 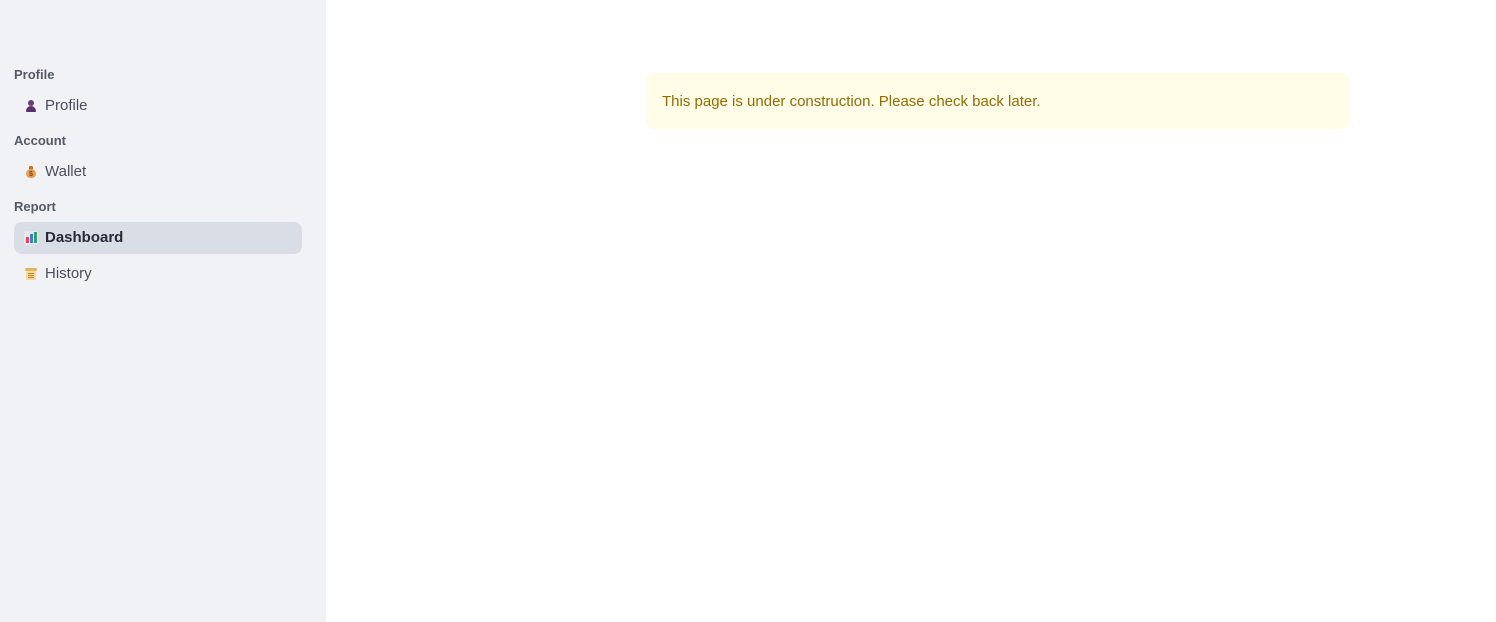 I want to click on sidebar-item-label: Dashboard, so click(x=84, y=237).